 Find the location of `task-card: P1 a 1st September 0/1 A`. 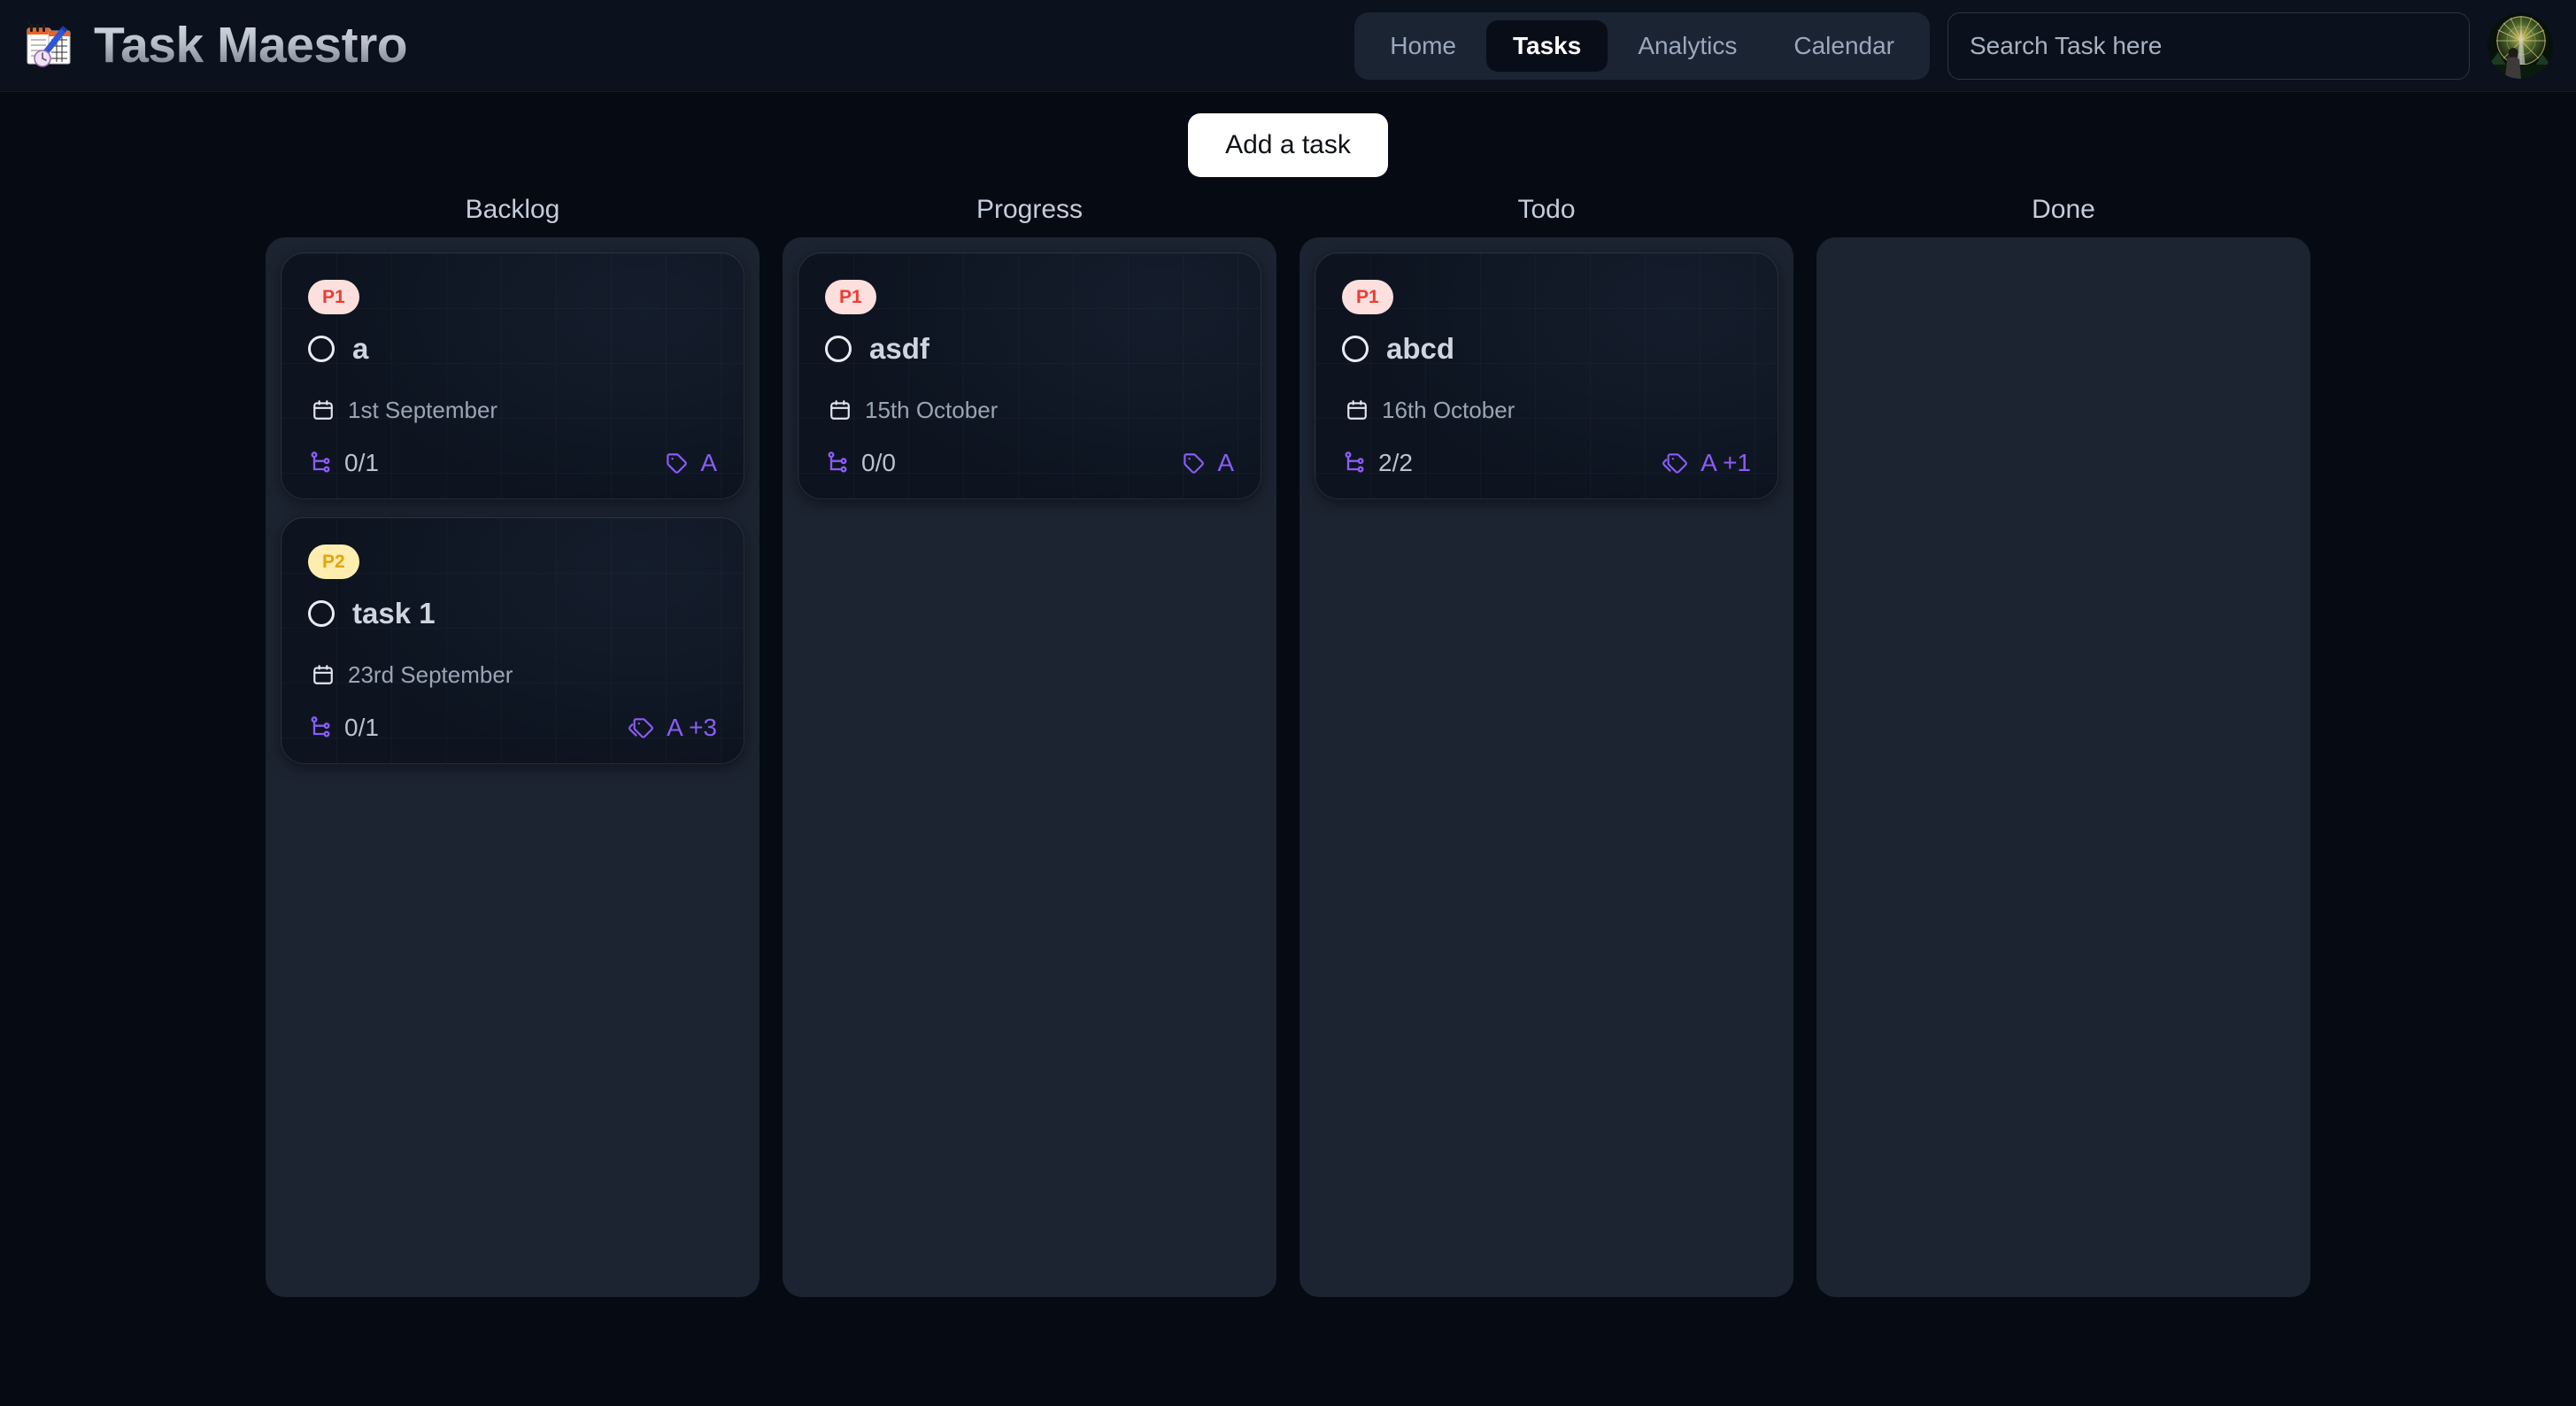

task-card: P1 a 1st September 0/1 A is located at coordinates (513, 375).